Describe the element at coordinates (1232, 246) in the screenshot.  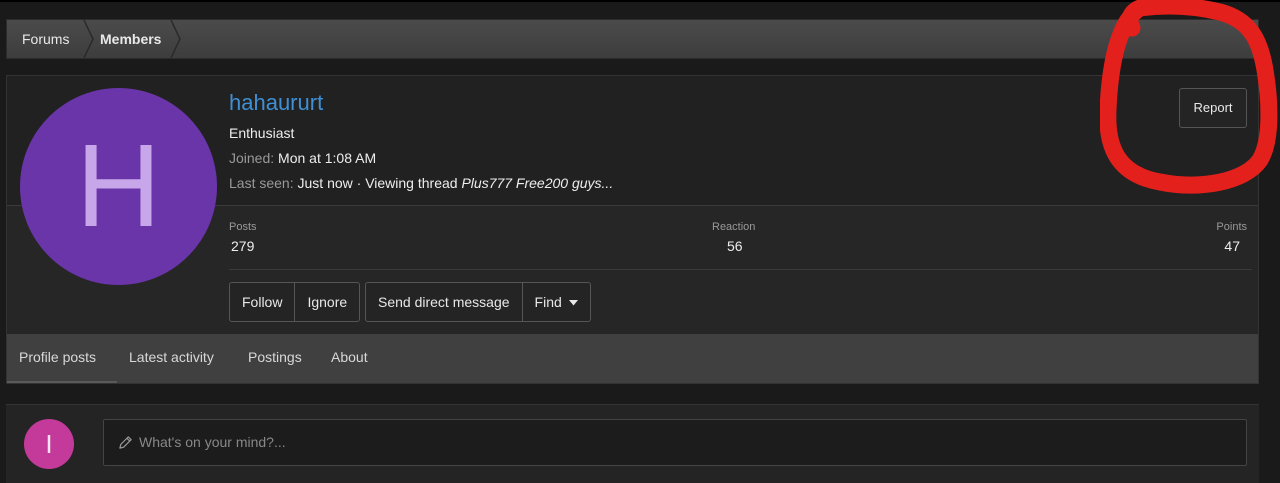
I see `stat-points-value: 47` at that location.